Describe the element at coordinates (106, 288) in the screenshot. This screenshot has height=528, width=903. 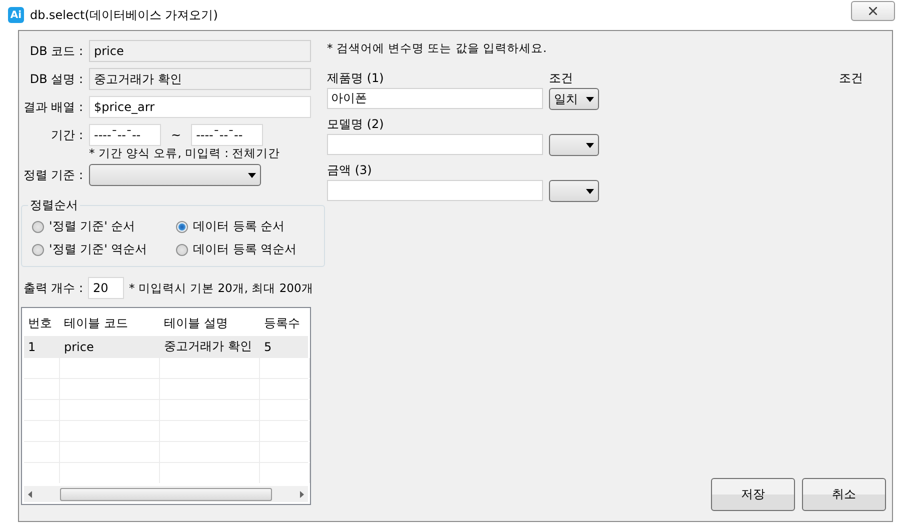
I see `count-field: 20` at that location.